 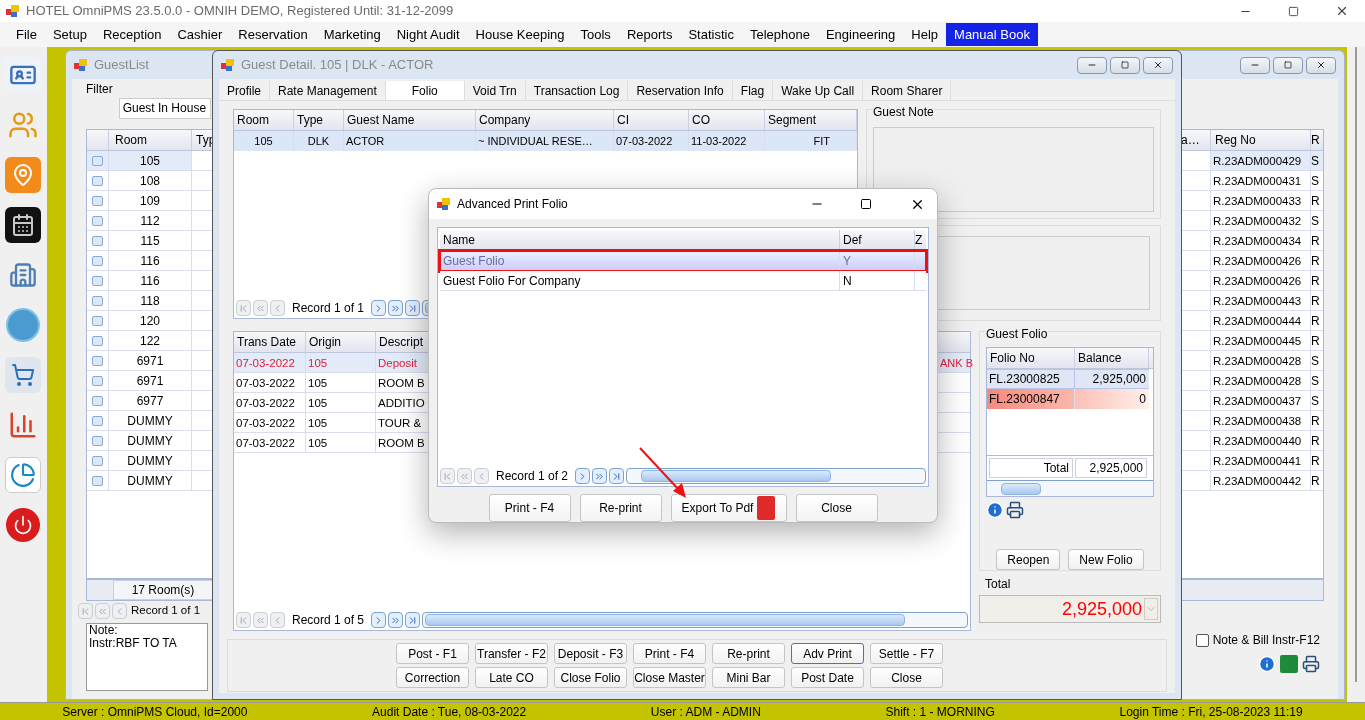 I want to click on stay-row: 105 DLK ACTOR ~ INDIVIDUAL RESE… 07-03-2022 11-03-2022 FIT, so click(x=545, y=141).